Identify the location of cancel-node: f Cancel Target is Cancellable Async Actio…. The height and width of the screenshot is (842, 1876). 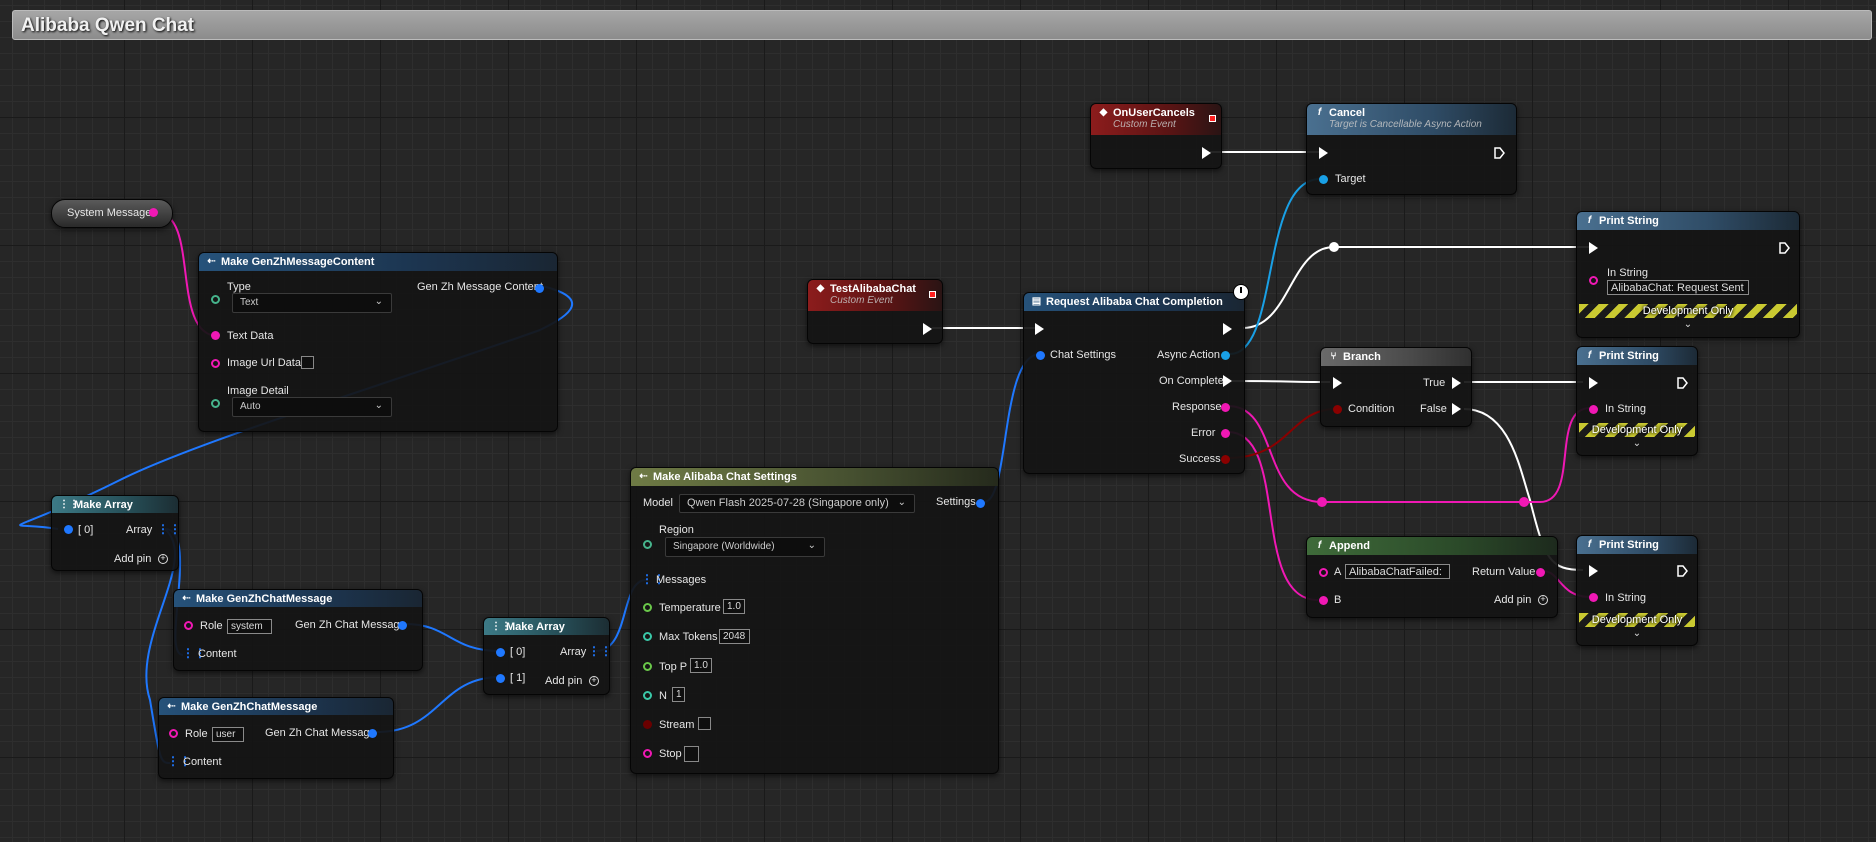
(1411, 149).